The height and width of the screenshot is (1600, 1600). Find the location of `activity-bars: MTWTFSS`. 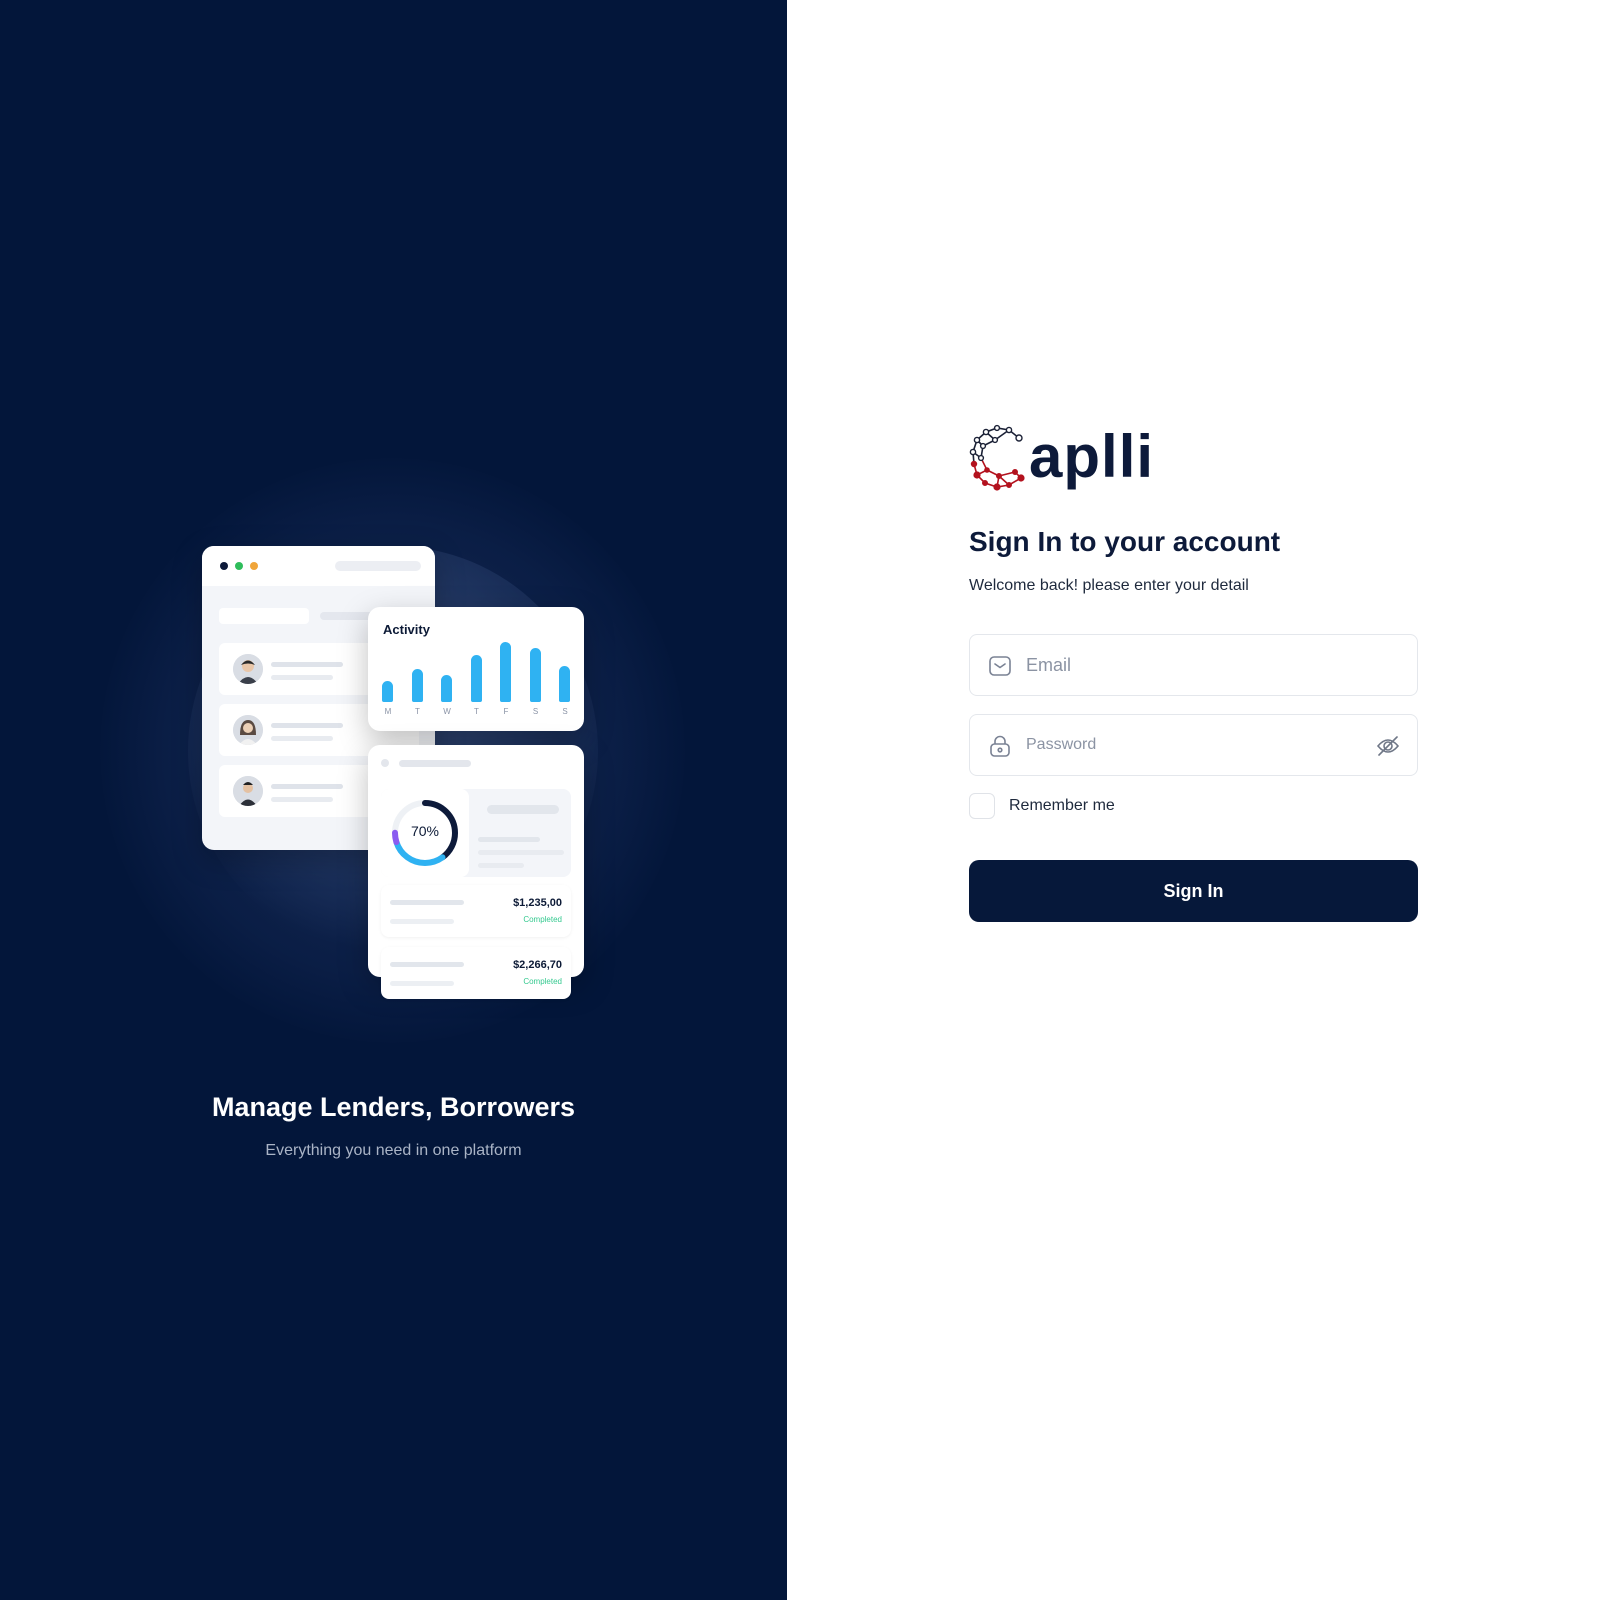

activity-bars: MTWTFSS is located at coordinates (476, 669).